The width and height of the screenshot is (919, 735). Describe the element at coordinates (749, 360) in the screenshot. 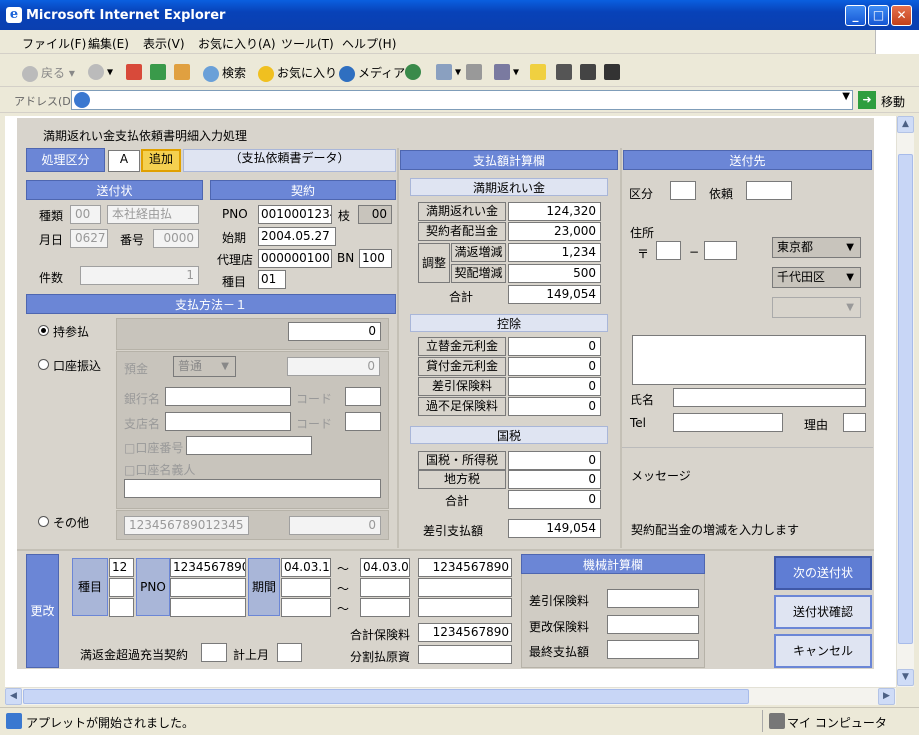

I see `address-text` at that location.